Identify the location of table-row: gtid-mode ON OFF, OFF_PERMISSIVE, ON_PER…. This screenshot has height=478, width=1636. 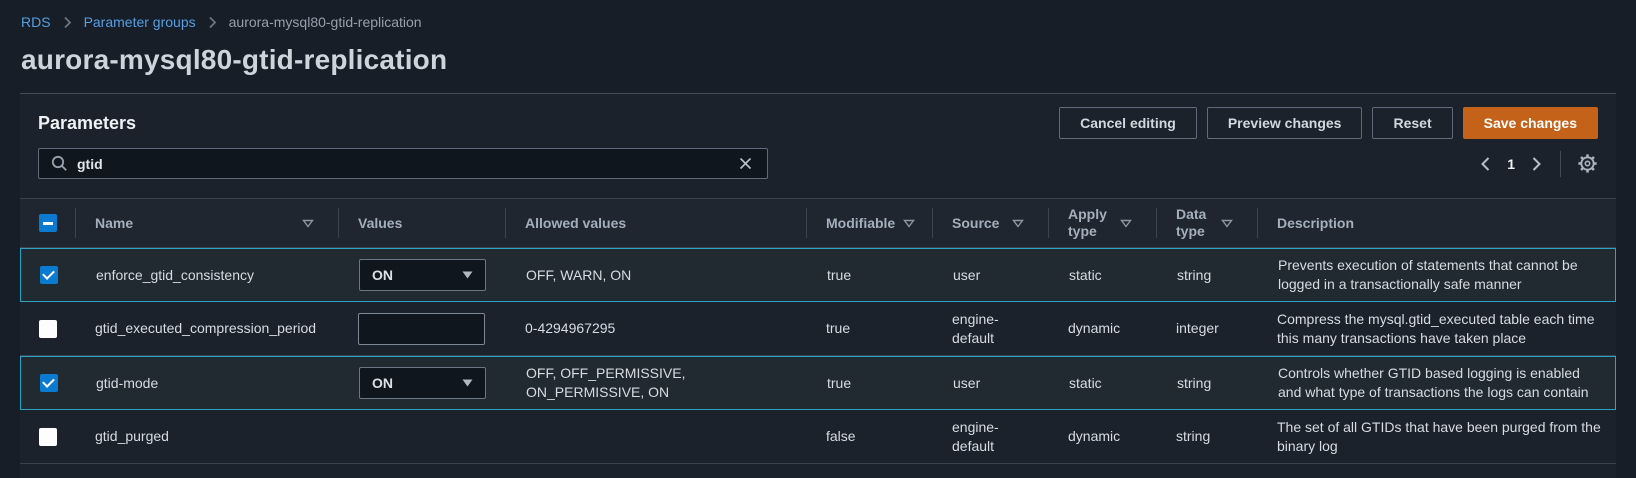
(818, 383).